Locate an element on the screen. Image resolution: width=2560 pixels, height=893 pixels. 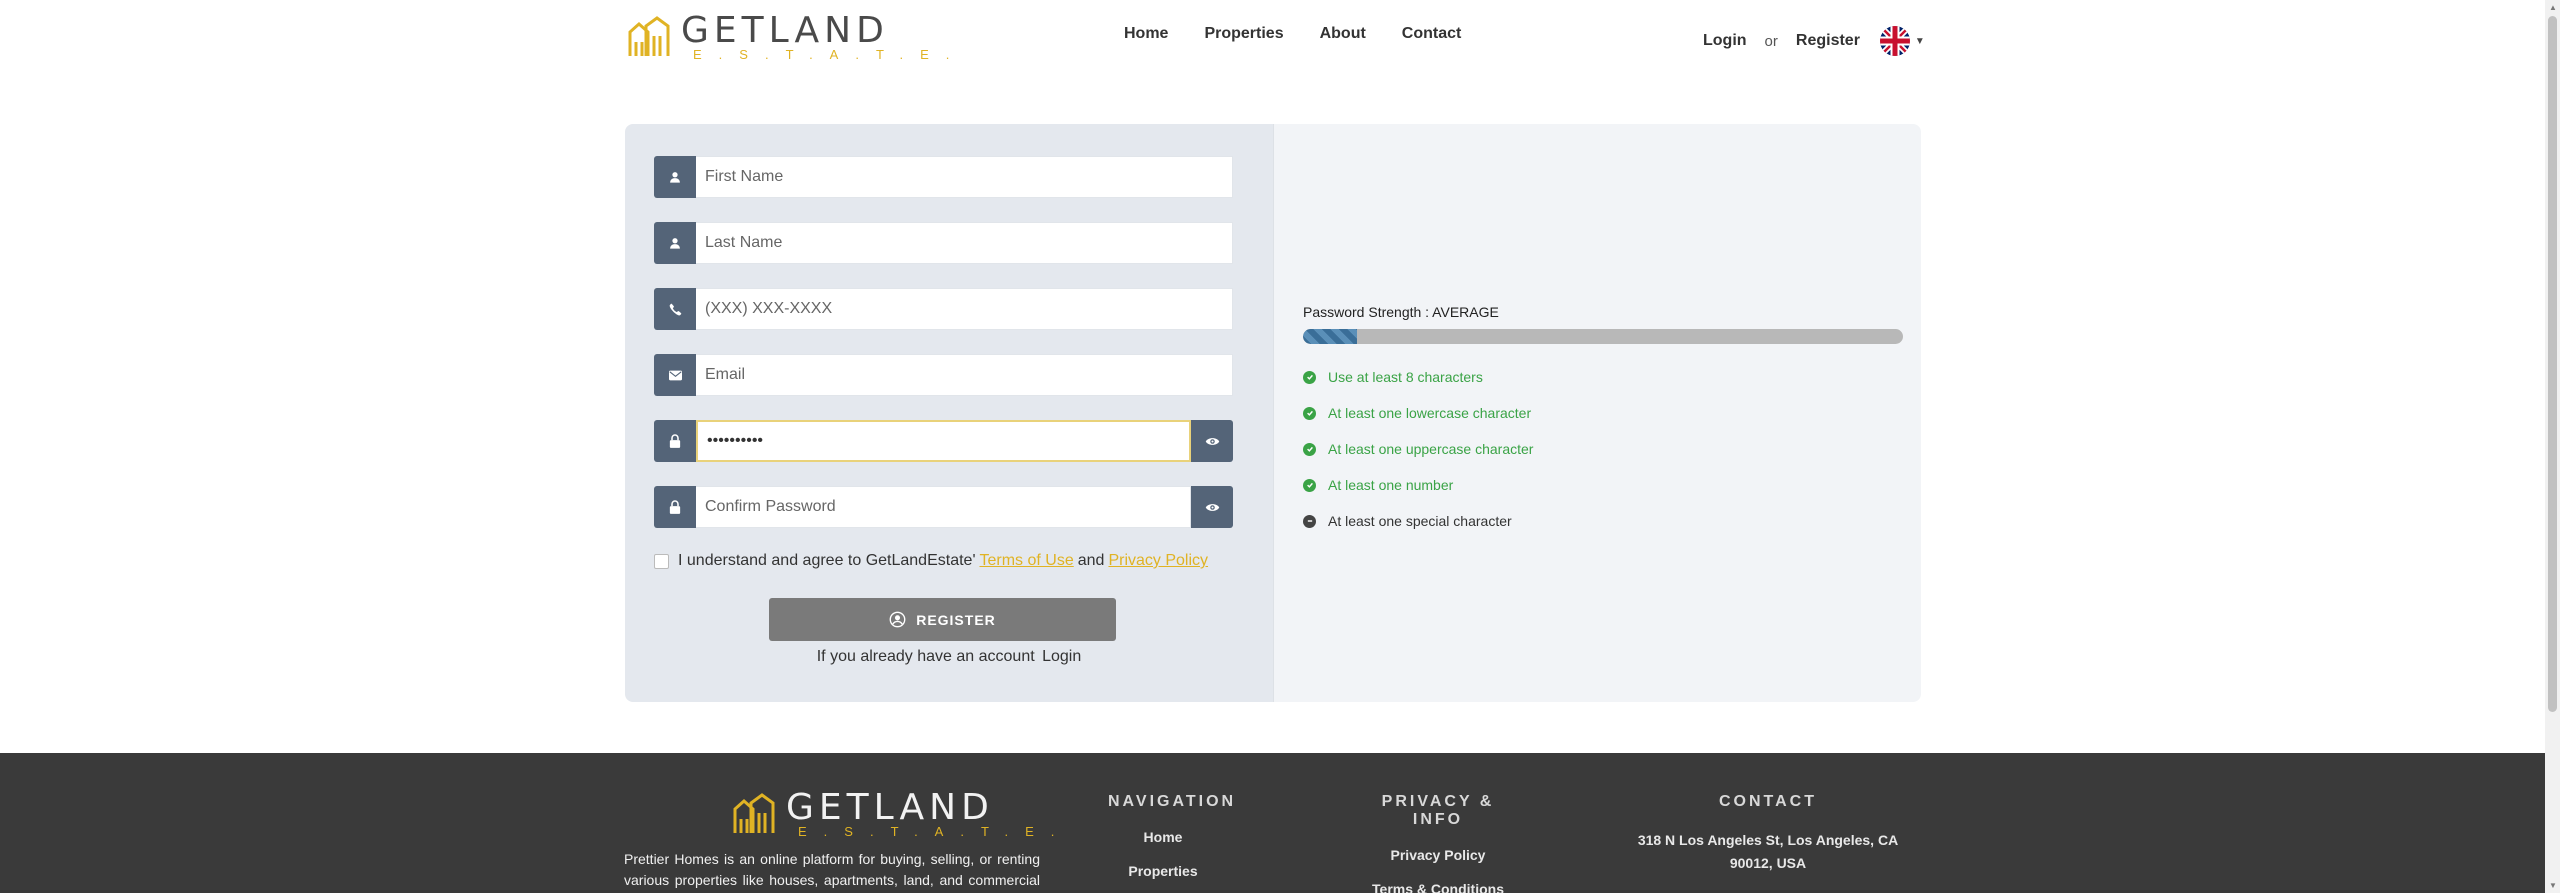
auth-links: Login or Register ▼ is located at coordinates (1814, 41).